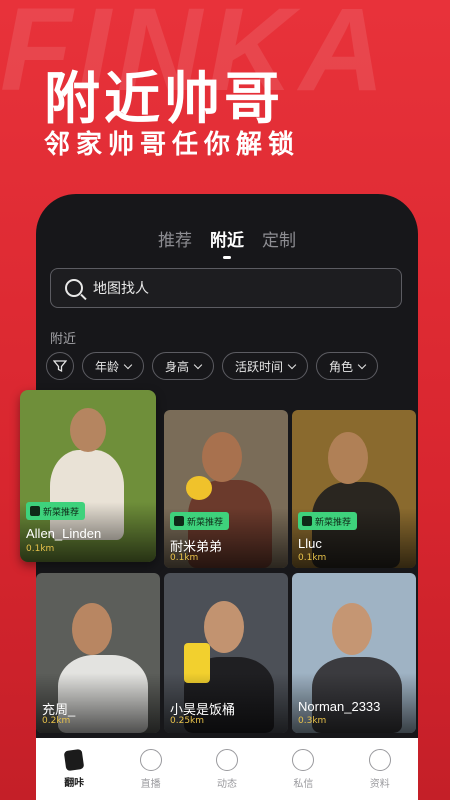  What do you see at coordinates (175, 238) in the screenshot?
I see `tab-recommend: 推荐` at bounding box center [175, 238].